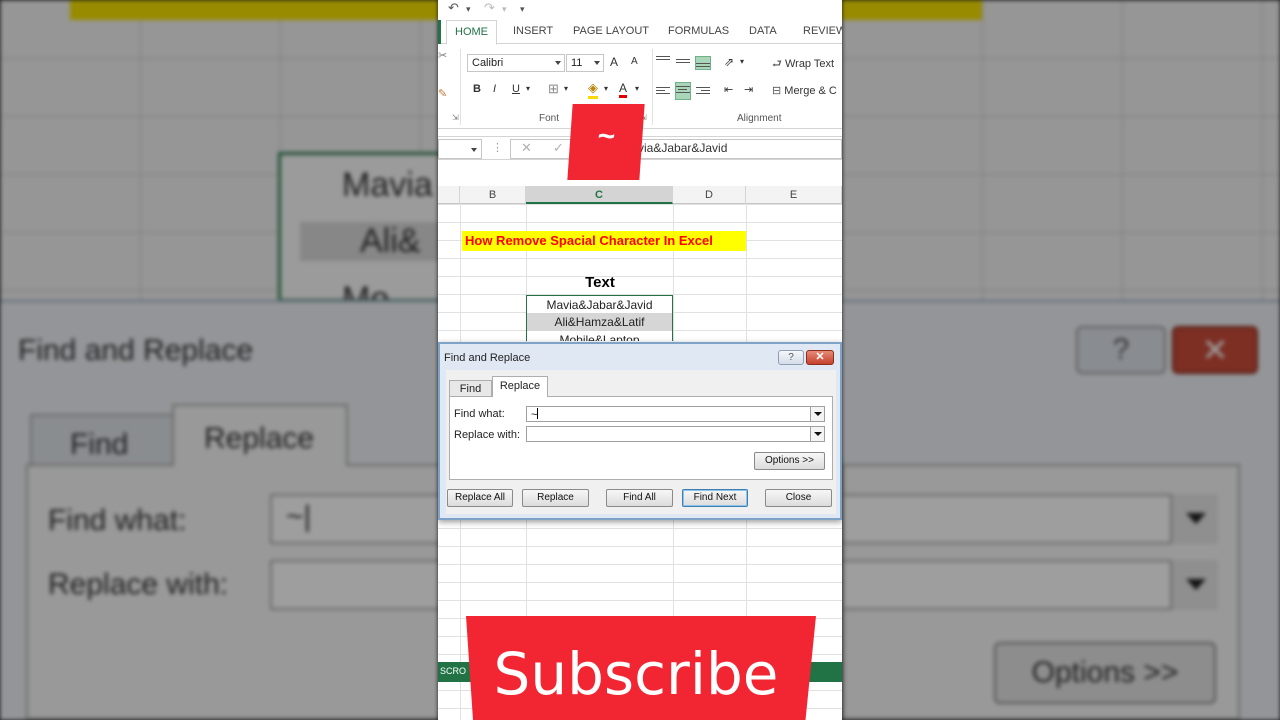  What do you see at coordinates (295, 516) in the screenshot?
I see `backdrop-find-value: ~` at bounding box center [295, 516].